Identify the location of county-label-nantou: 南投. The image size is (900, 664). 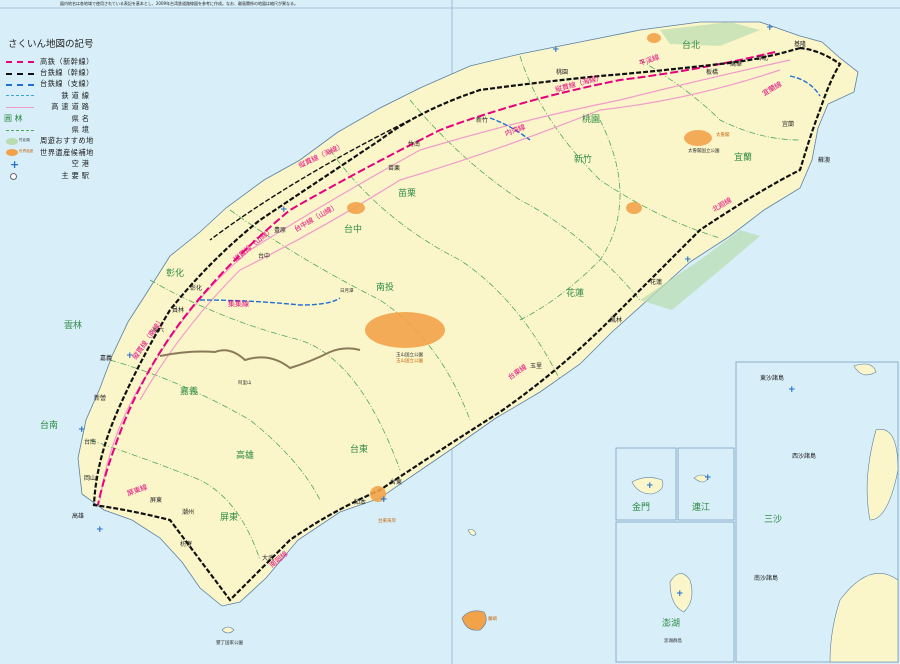
(385, 287).